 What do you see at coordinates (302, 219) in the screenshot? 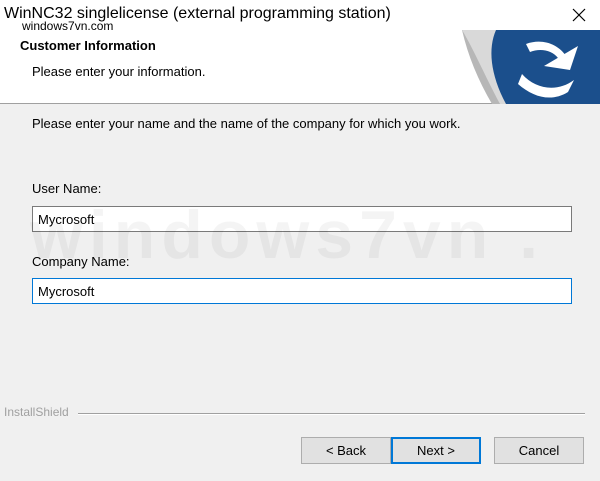
I see `user-name-field` at bounding box center [302, 219].